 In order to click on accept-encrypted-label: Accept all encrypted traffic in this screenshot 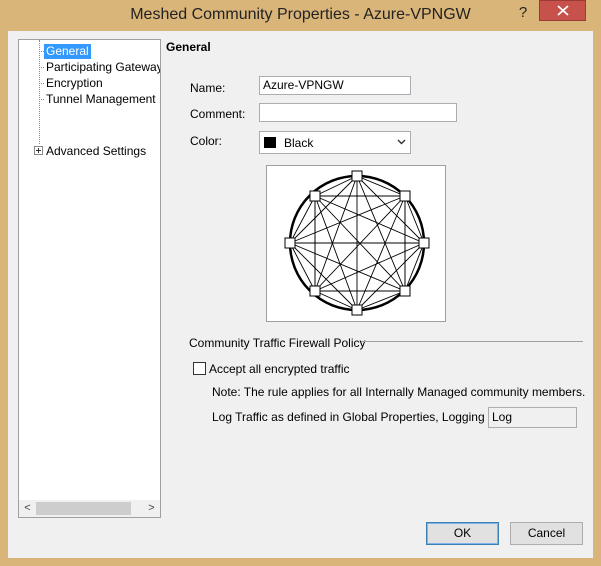, I will do `click(279, 369)`.